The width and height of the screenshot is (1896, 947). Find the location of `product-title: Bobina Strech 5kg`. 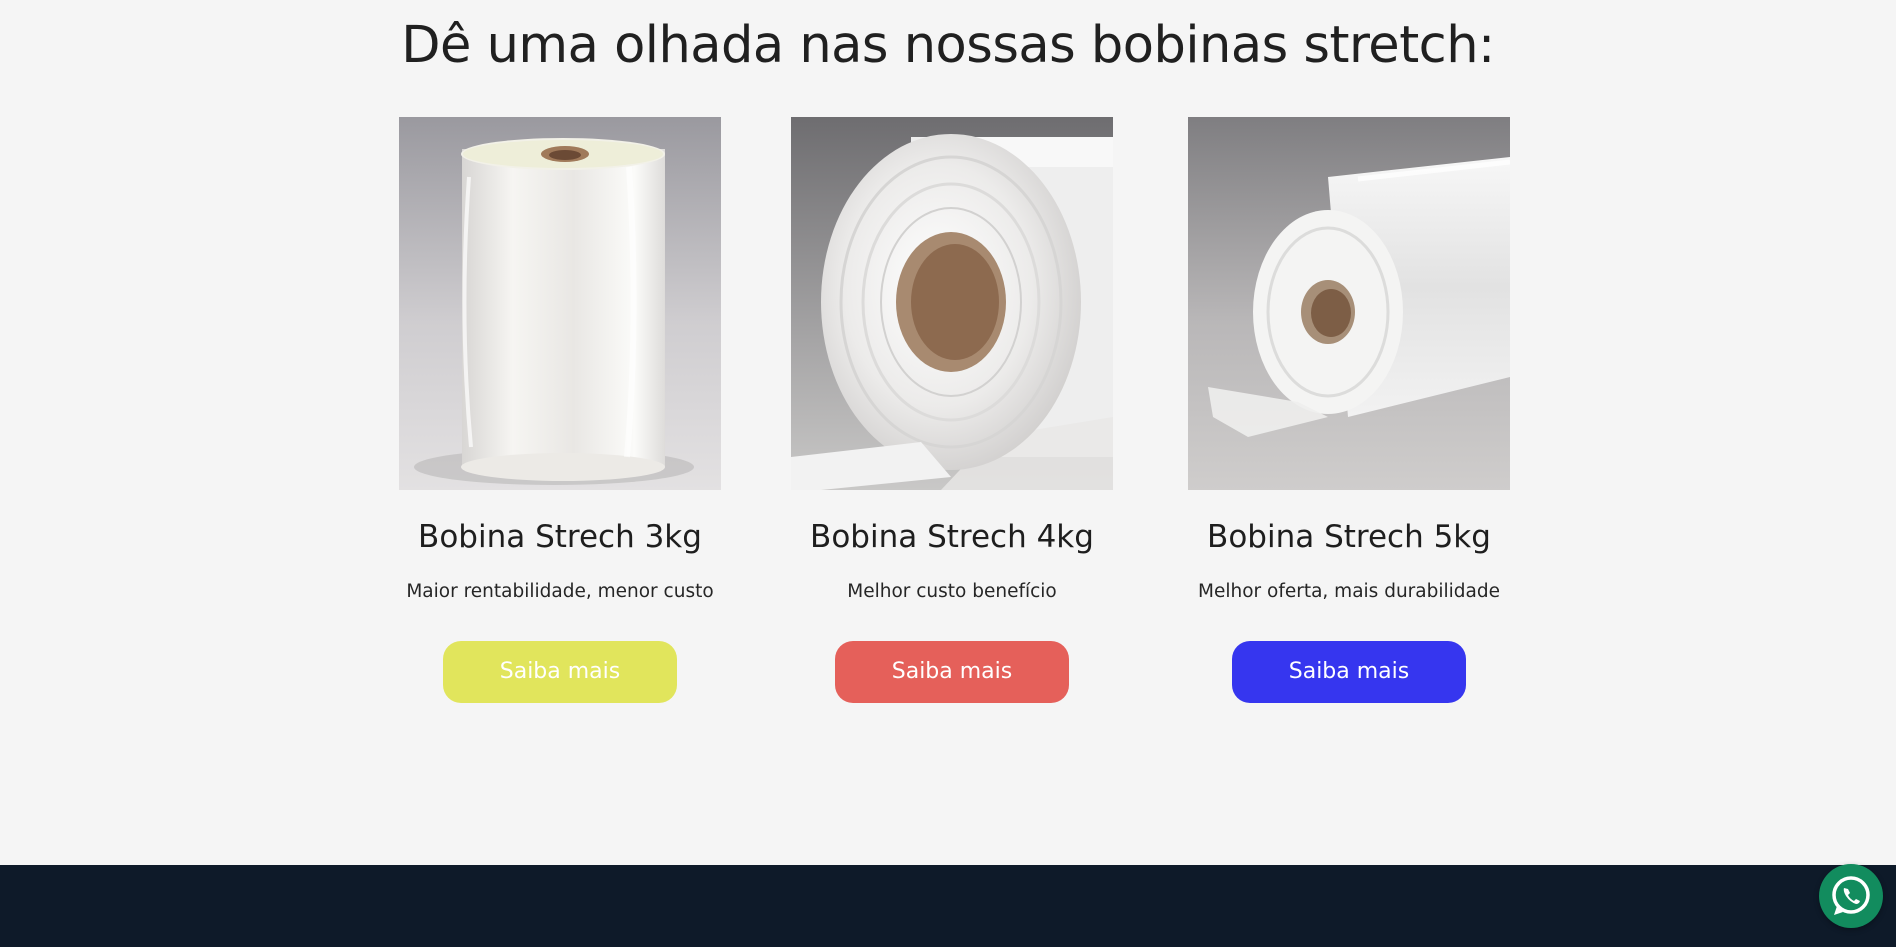

product-title: Bobina Strech 5kg is located at coordinates (1349, 537).